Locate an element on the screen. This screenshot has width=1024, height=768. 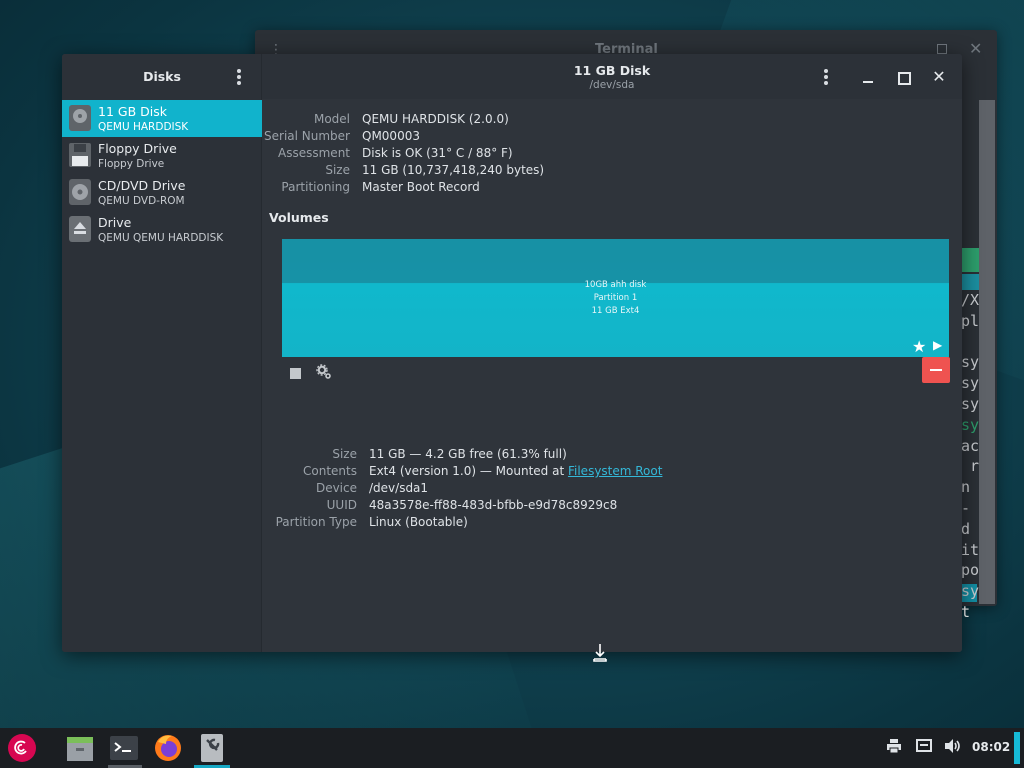
terminal-line: po is located at coordinates (970, 570).